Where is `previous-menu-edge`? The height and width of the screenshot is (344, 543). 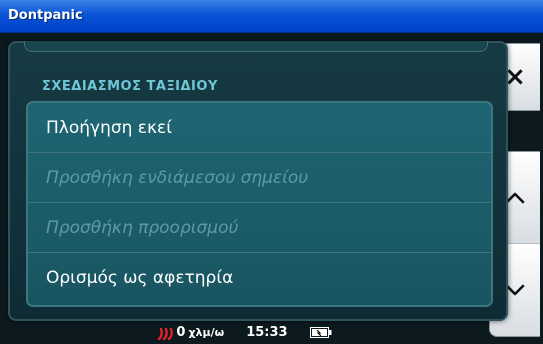 previous-menu-edge is located at coordinates (256, 46).